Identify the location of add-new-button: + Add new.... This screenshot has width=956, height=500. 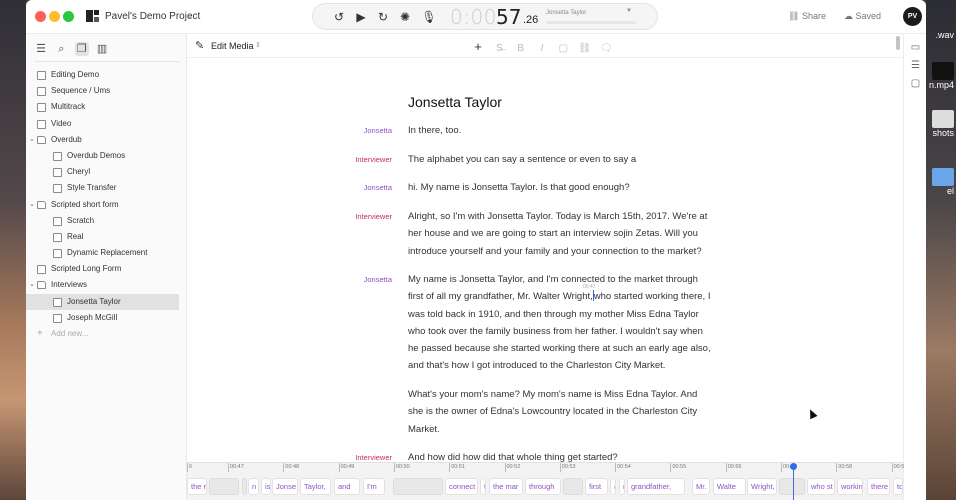
(106, 334).